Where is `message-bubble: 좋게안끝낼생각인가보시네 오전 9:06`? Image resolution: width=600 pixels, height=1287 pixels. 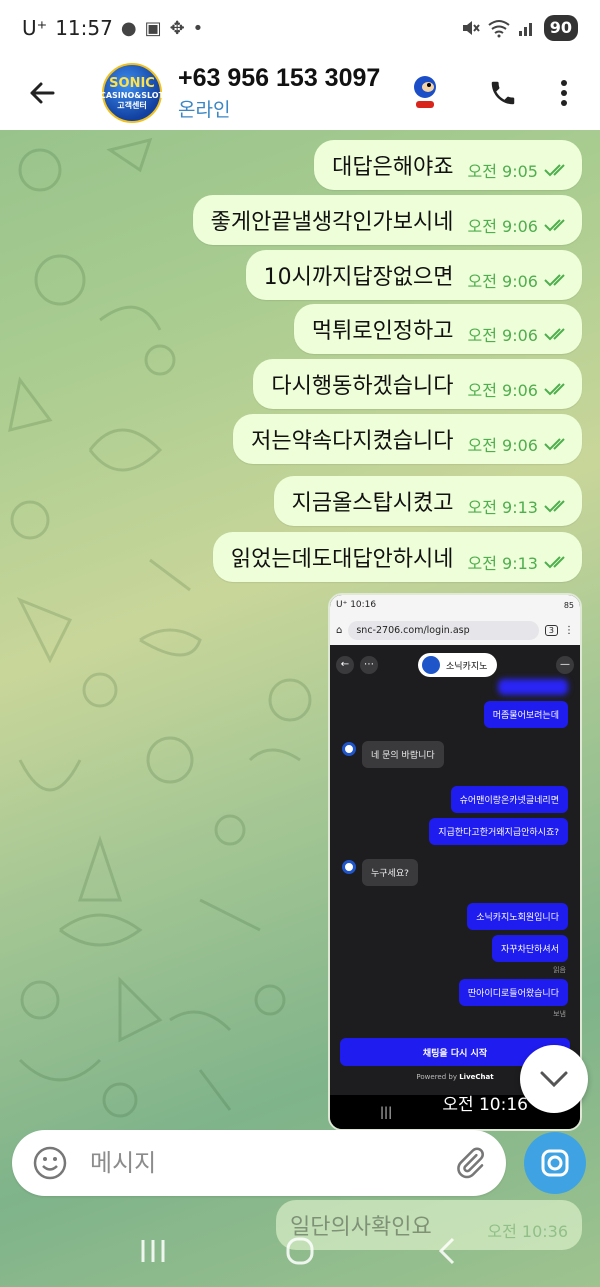 message-bubble: 좋게안끝낼생각인가보시네 오전 9:06 is located at coordinates (387, 220).